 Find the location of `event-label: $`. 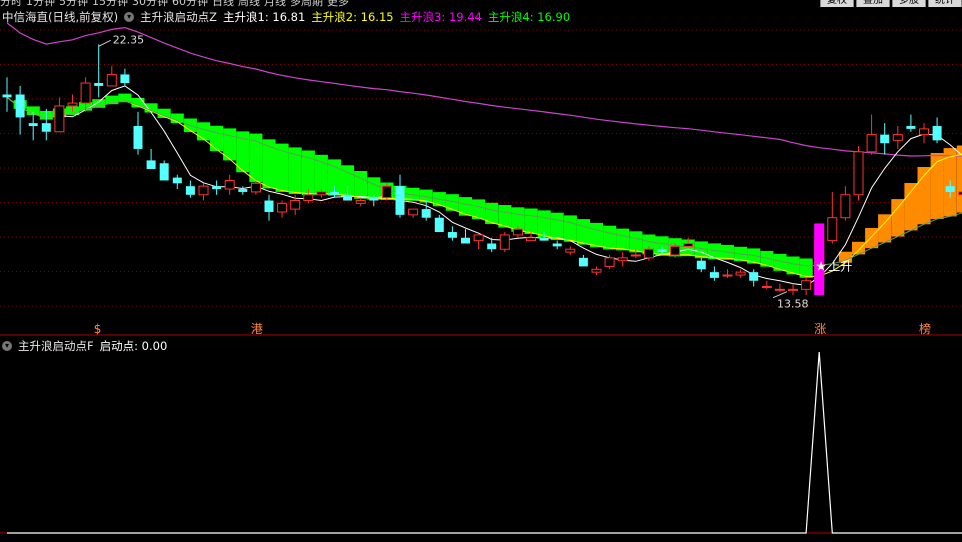

event-label: $ is located at coordinates (98, 329).